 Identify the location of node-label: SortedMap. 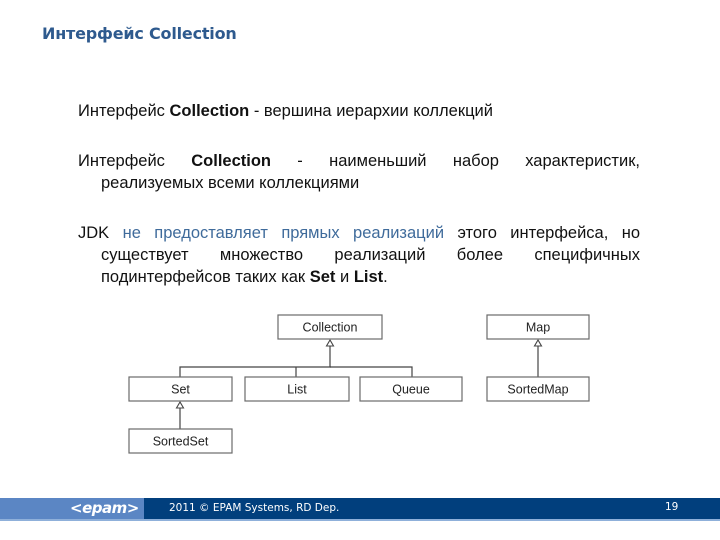
(537, 390).